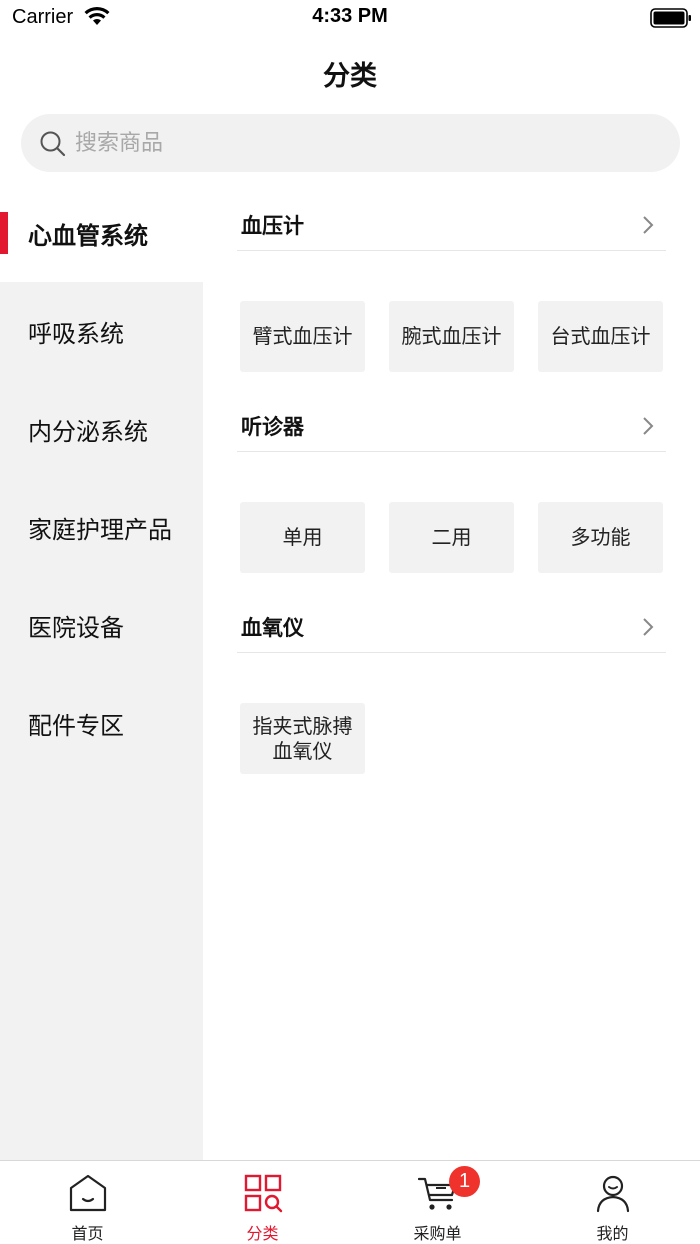 This screenshot has width=700, height=1244. Describe the element at coordinates (451, 426) in the screenshot. I see `section-header-stethoscope: 听诊器` at that location.